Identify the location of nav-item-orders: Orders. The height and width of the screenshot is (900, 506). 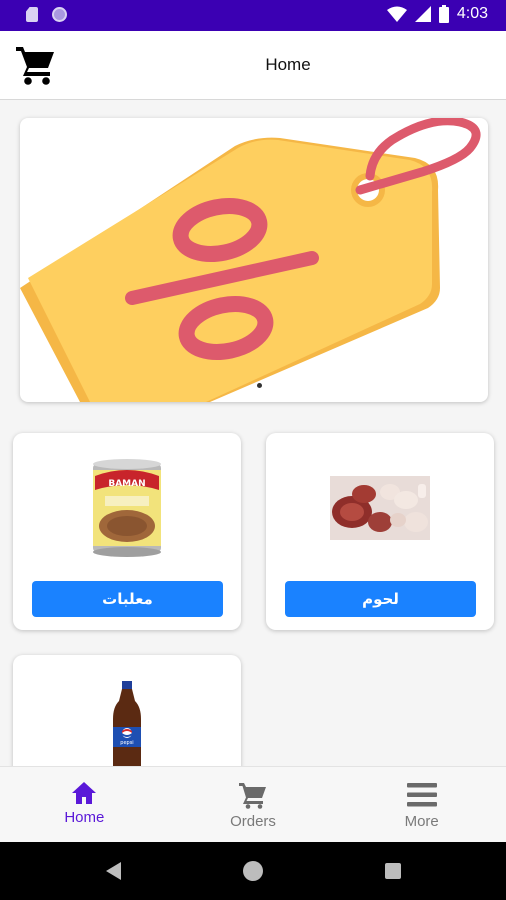
(253, 804).